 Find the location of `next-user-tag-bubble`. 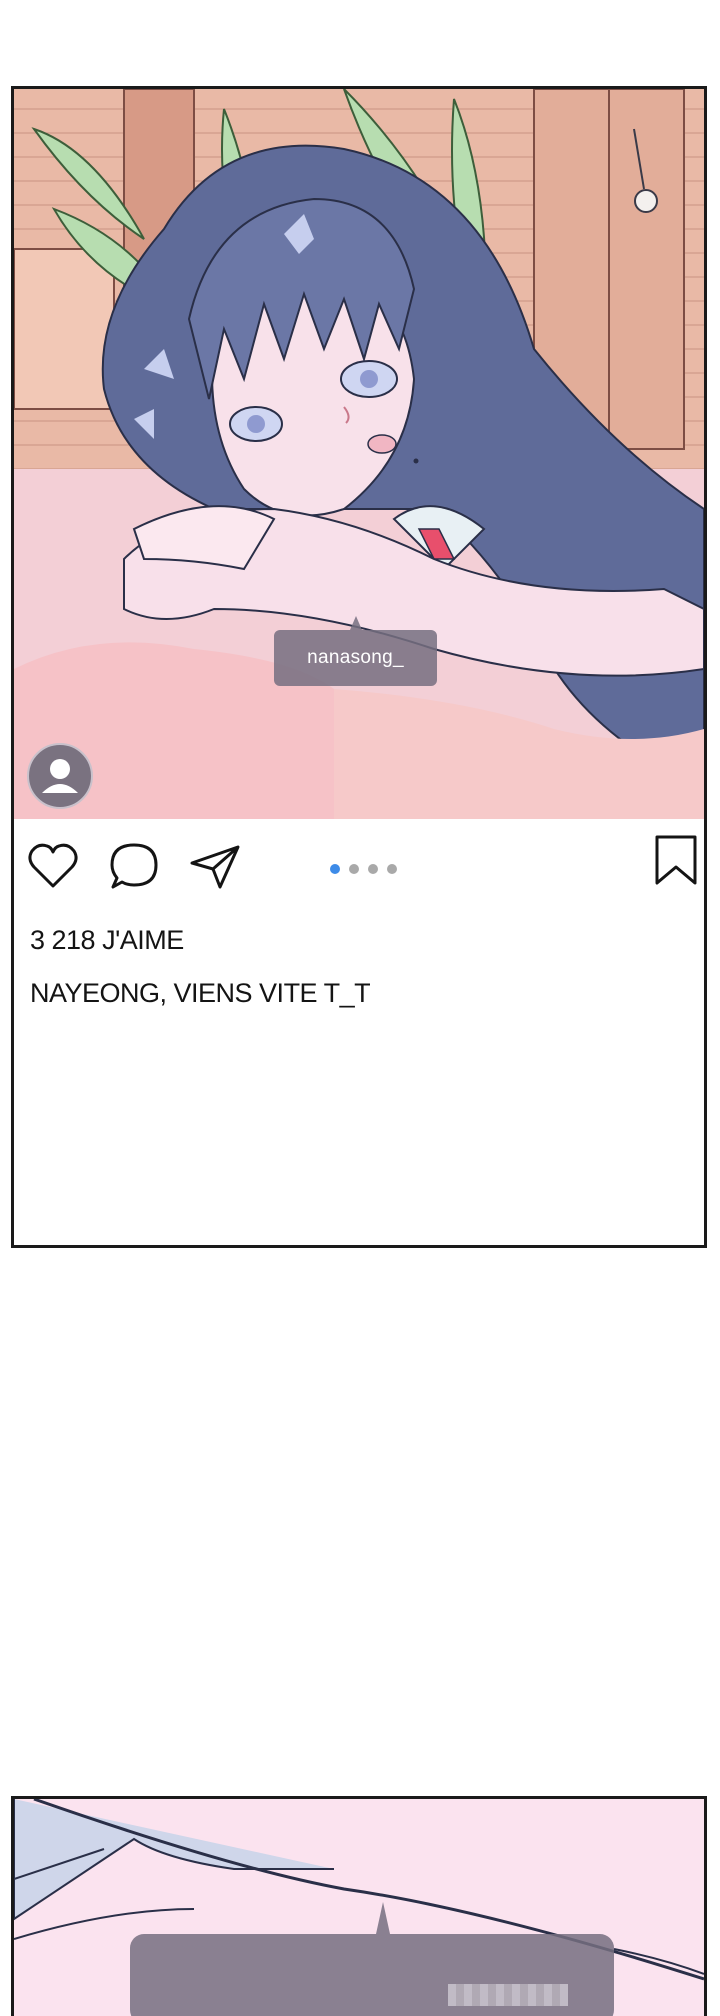

next-user-tag-bubble is located at coordinates (372, 1959).